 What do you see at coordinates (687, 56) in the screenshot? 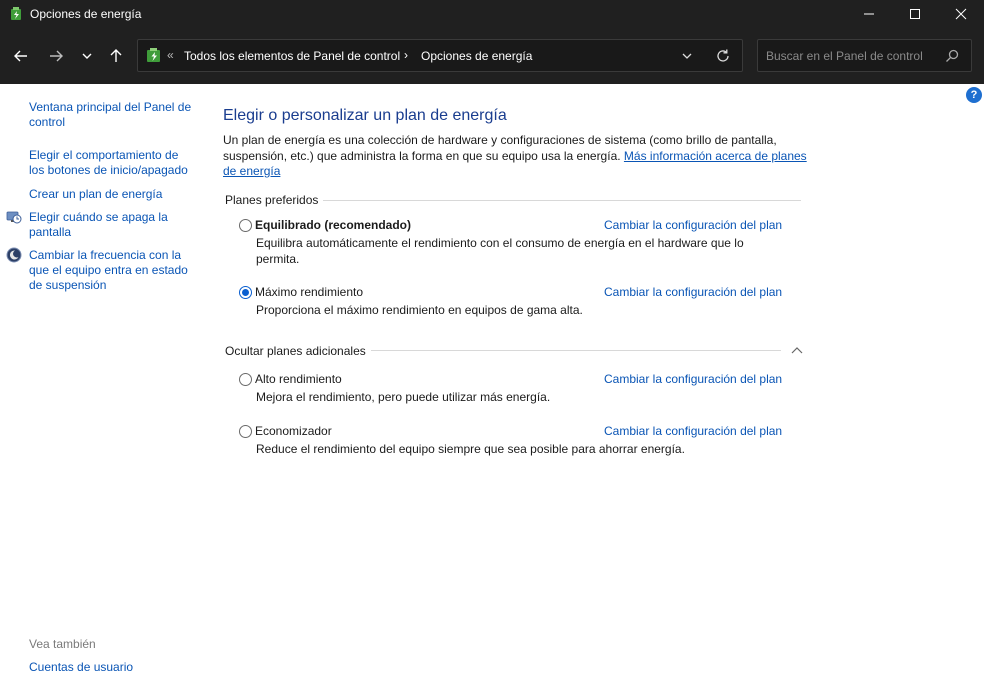
I see `address-dropdown-icon` at bounding box center [687, 56].